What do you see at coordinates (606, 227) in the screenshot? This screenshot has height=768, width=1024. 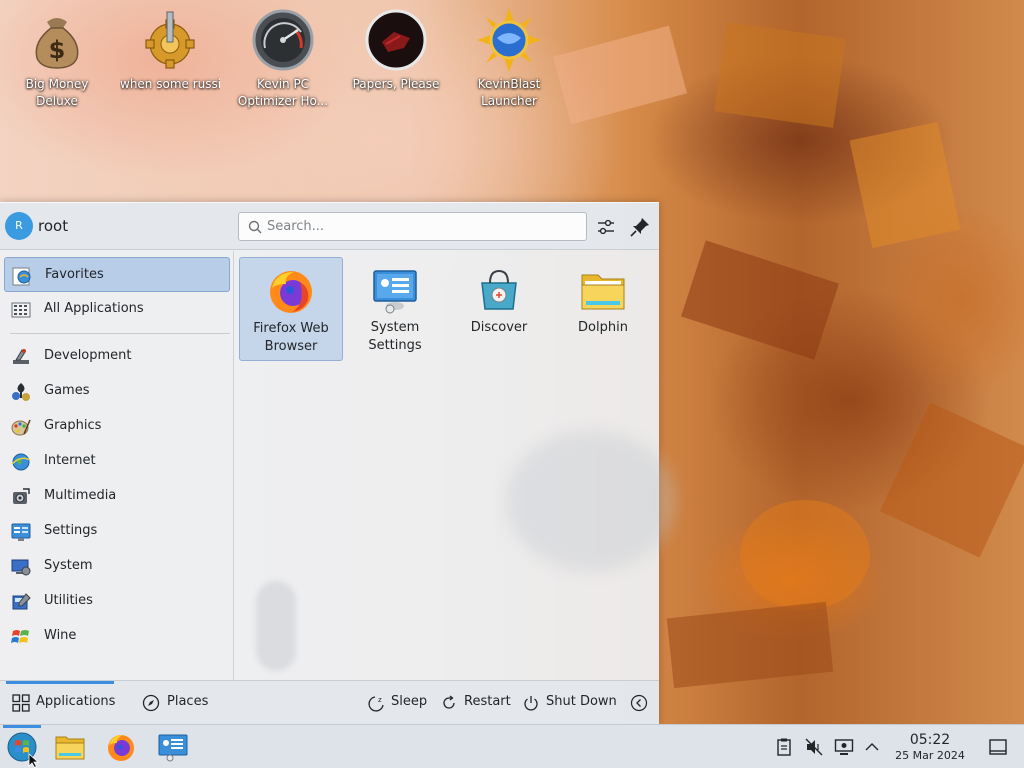 I see `configure-icon` at bounding box center [606, 227].